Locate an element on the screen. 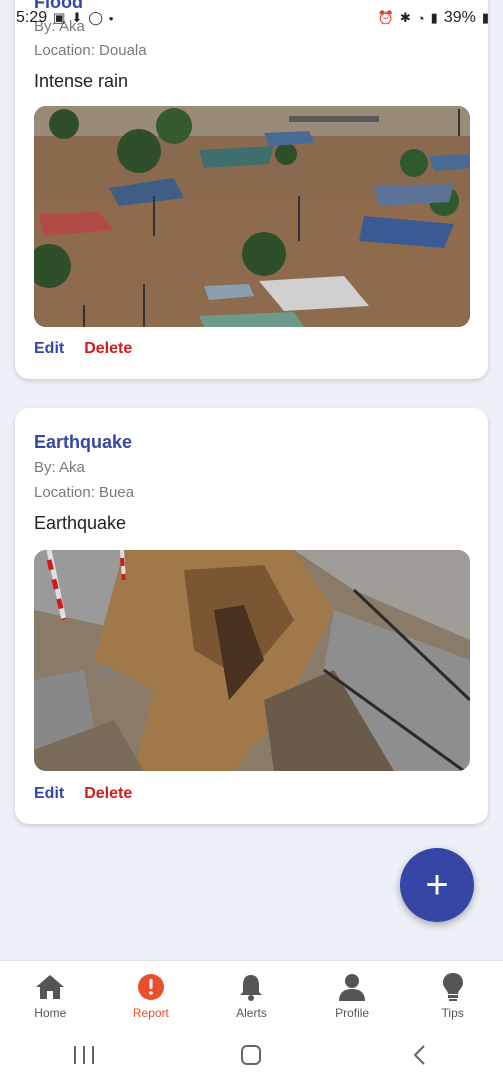 The width and height of the screenshot is (503, 1080). bottom-navigation: Home Report Alerts Profile Tips is located at coordinates (251, 995).